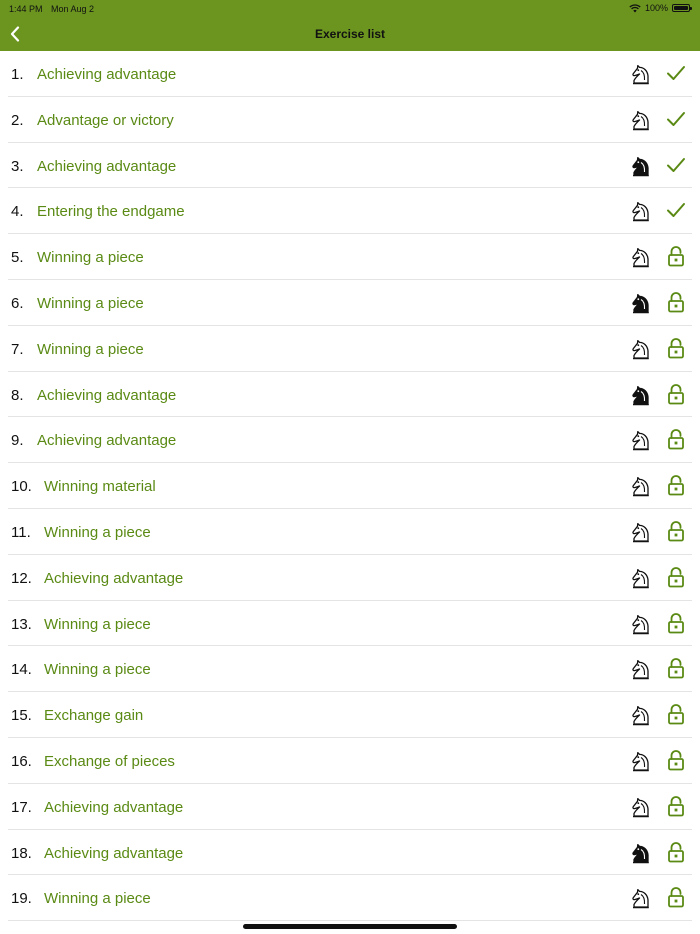 The height and width of the screenshot is (934, 700). I want to click on status-bar: 1:44 PM Mon Aug 2 100%, so click(350, 8).